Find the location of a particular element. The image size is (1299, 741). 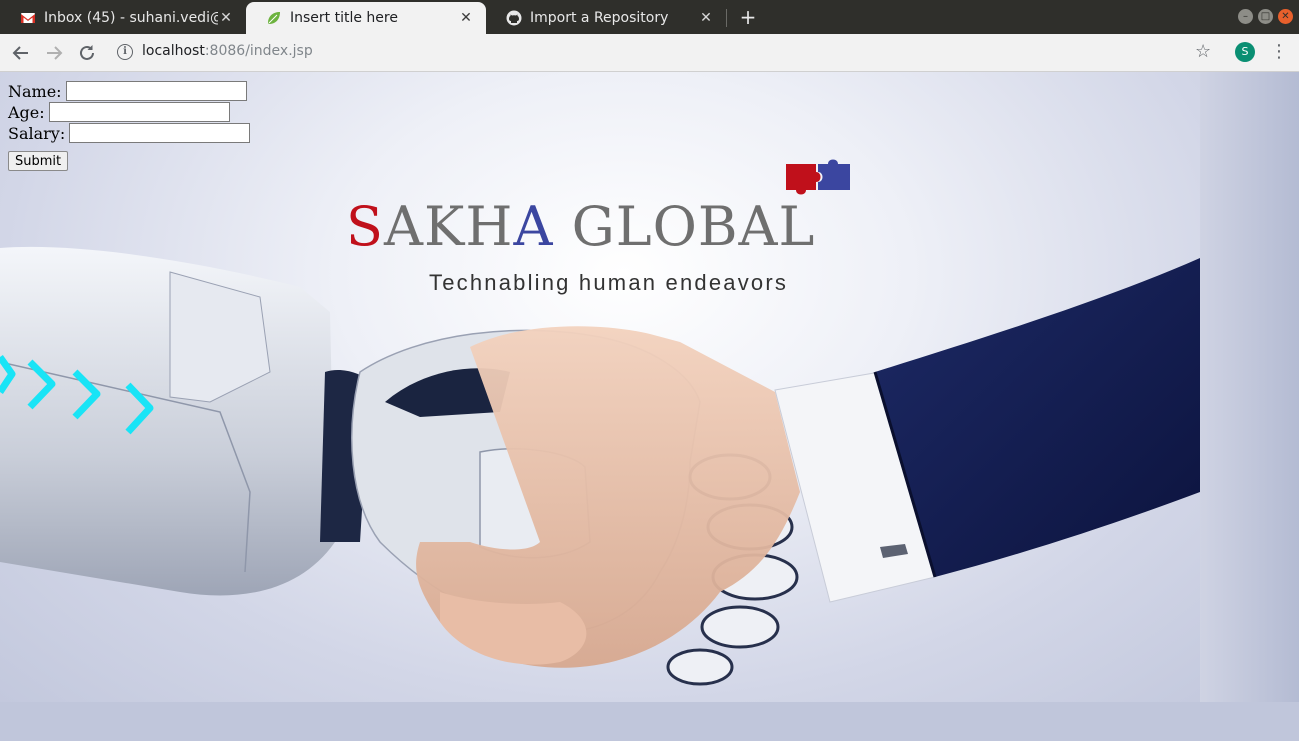

logo-letter-a: A is located at coordinates (533, 226).